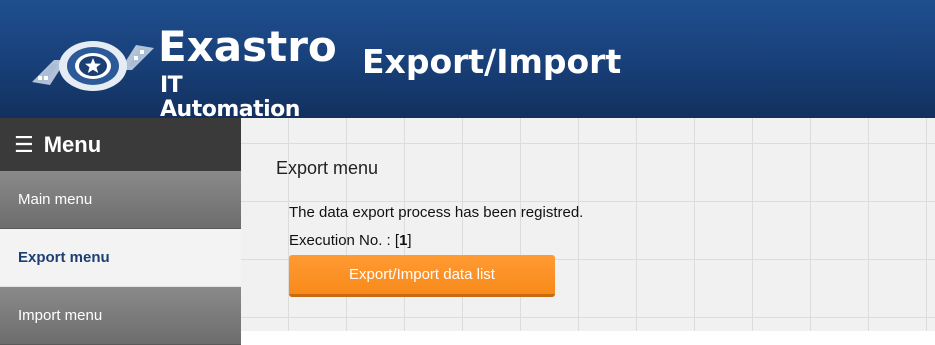 The width and height of the screenshot is (935, 345). What do you see at coordinates (344, 240) in the screenshot?
I see `execution-label: Execution No. : [` at bounding box center [344, 240].